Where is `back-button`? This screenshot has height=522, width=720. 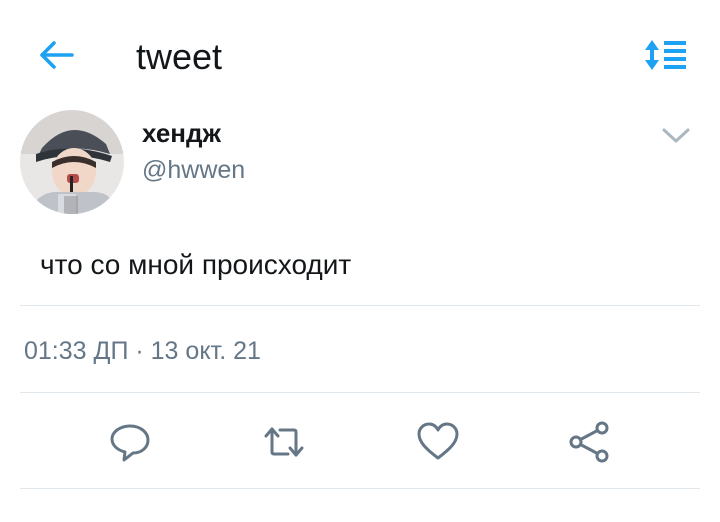 back-button is located at coordinates (56, 55).